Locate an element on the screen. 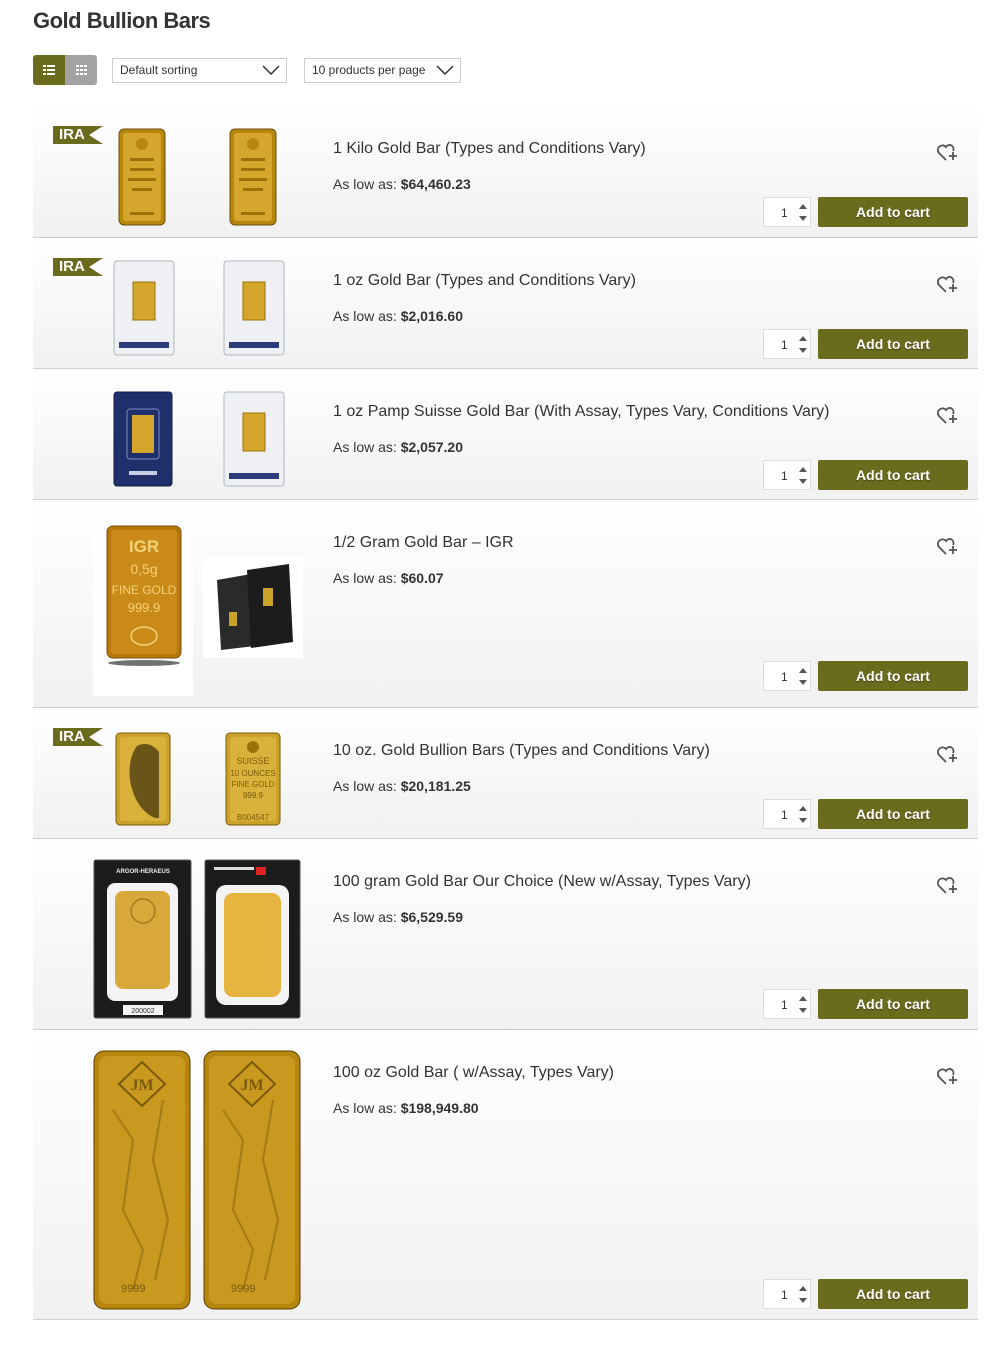 Image resolution: width=996 pixels, height=1356 pixels. product-image-suisse-bar: SUISSE 10 OUNCES FINE GOLD 999.9 B004547 is located at coordinates (253, 779).